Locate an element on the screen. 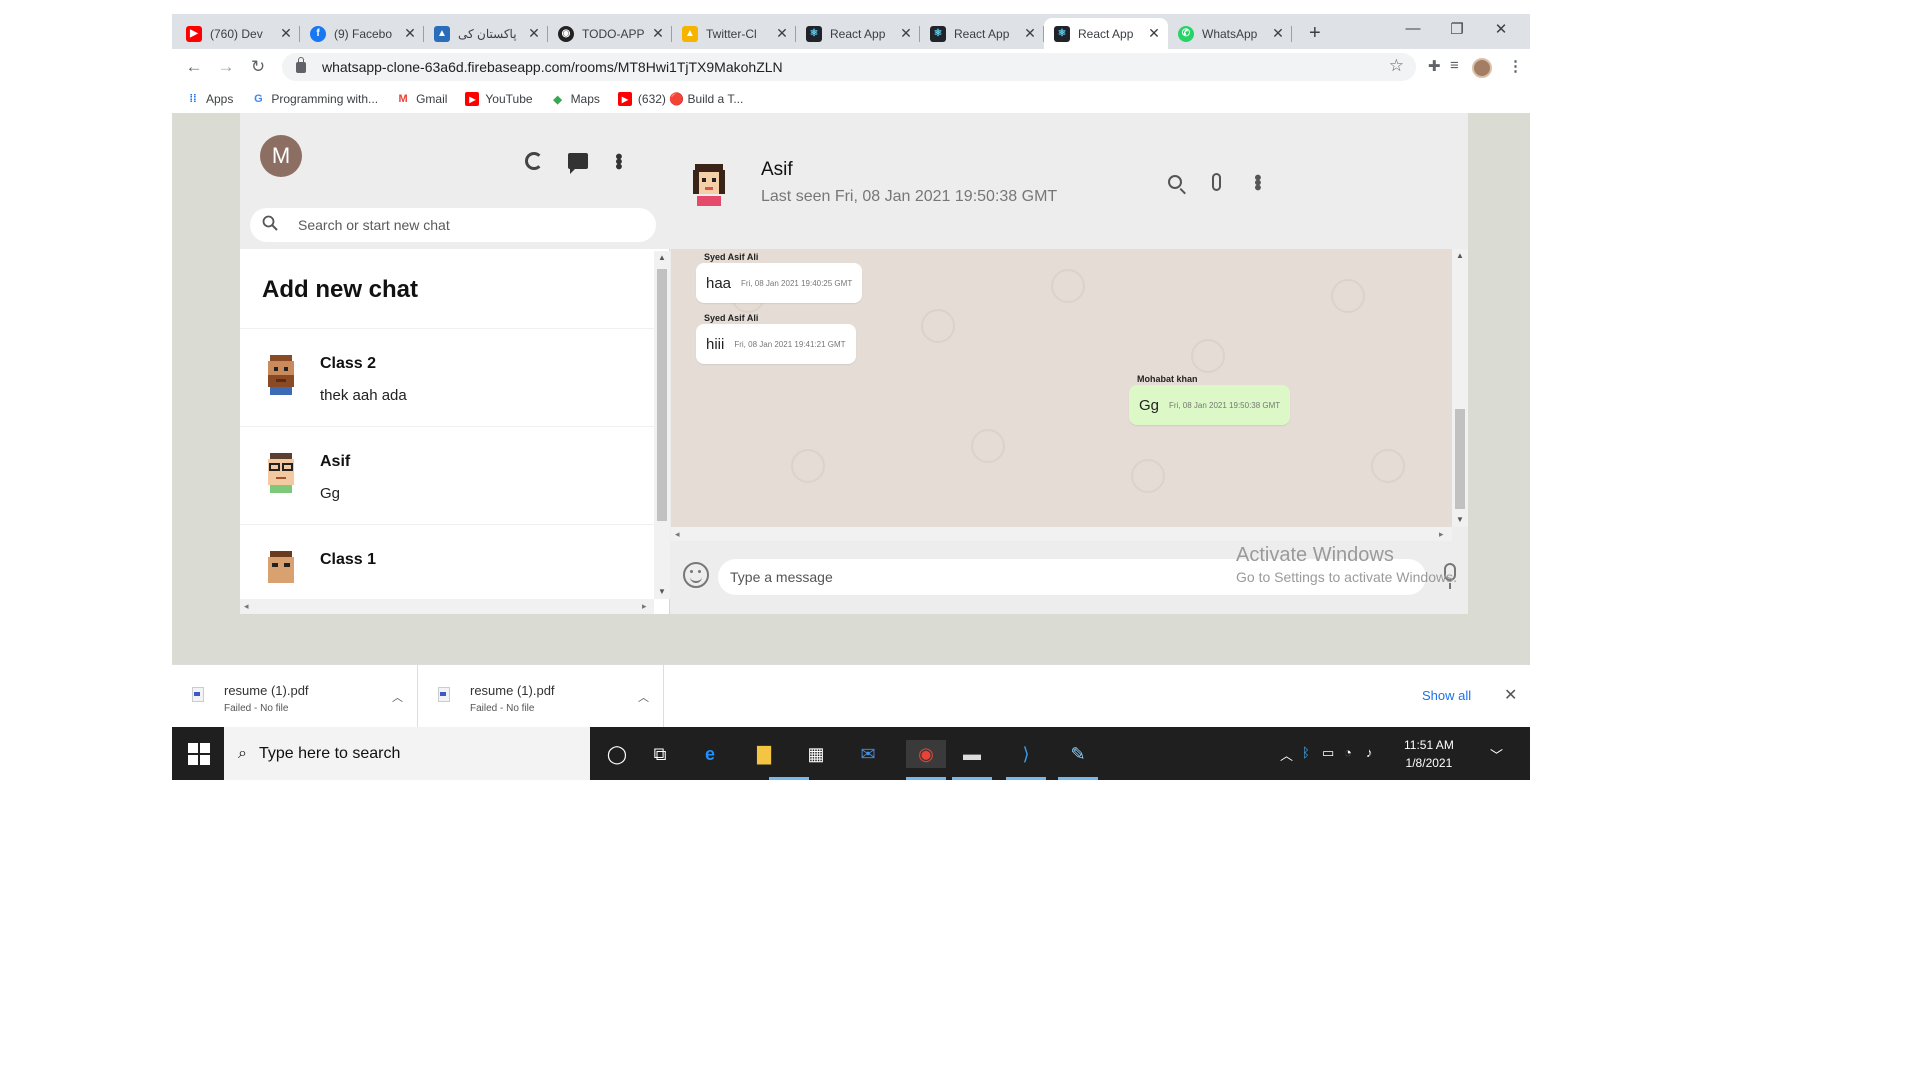 This screenshot has width=1920, height=1080. restore-button: ❐ is located at coordinates (1457, 29).